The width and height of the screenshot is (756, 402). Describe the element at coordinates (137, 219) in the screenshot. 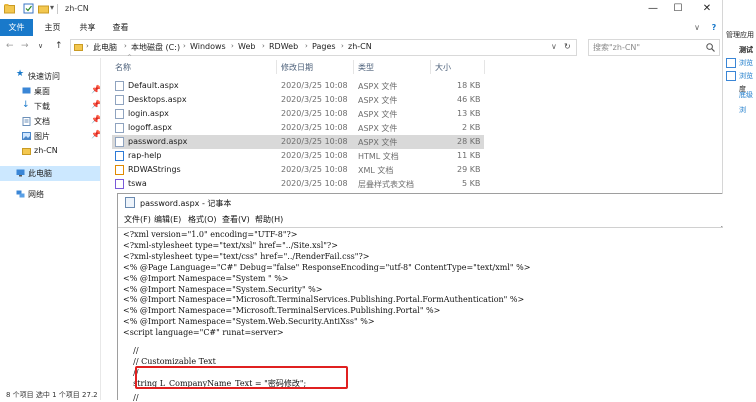

I see `menu-file: 文件(F)` at that location.